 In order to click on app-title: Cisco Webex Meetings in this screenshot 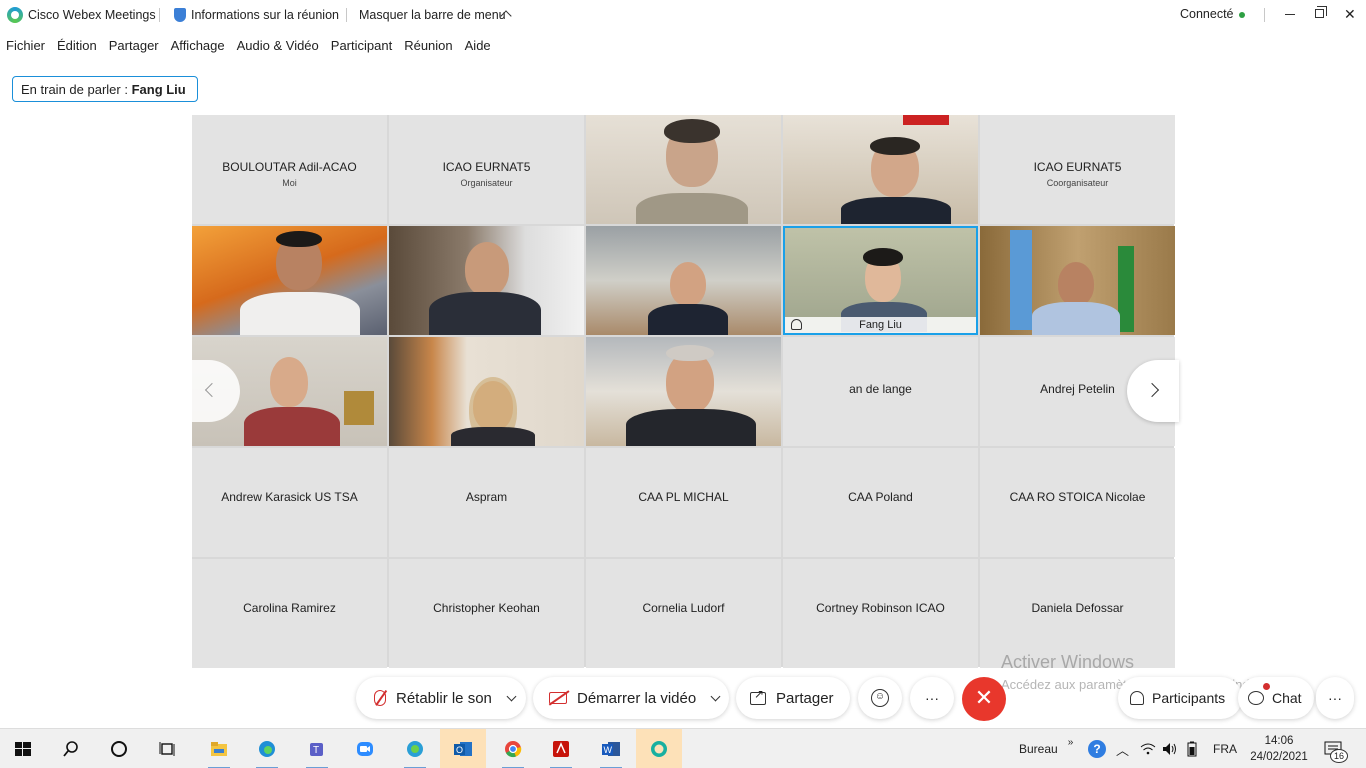, I will do `click(92, 15)`.